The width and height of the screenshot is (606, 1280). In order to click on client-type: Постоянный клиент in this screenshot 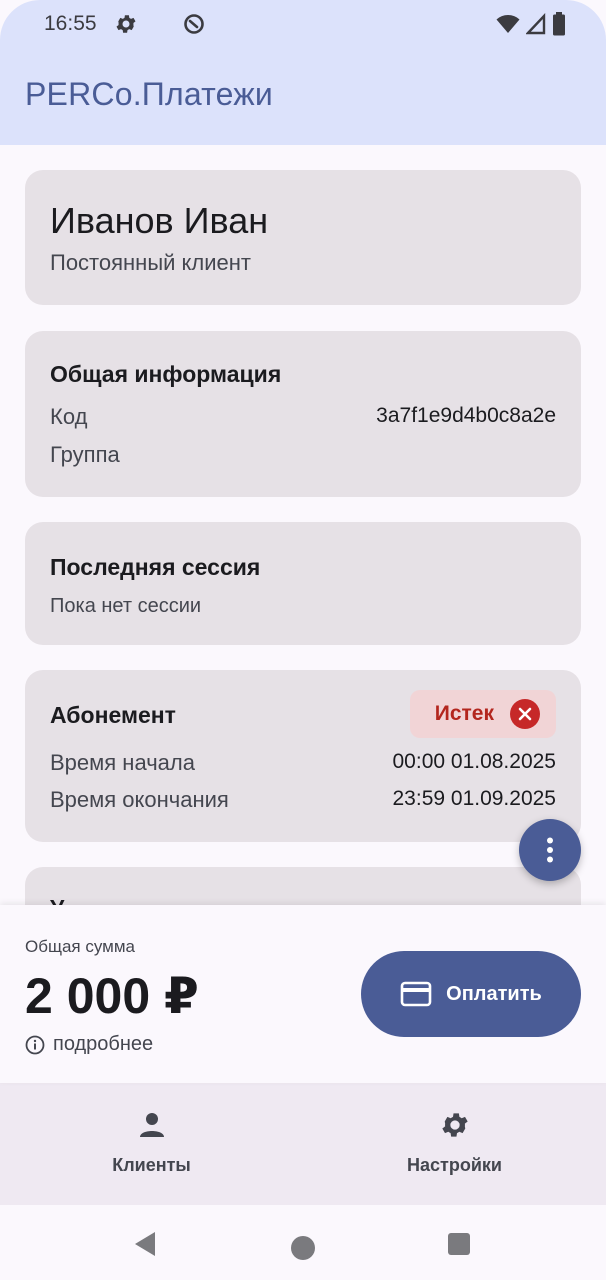, I will do `click(150, 262)`.